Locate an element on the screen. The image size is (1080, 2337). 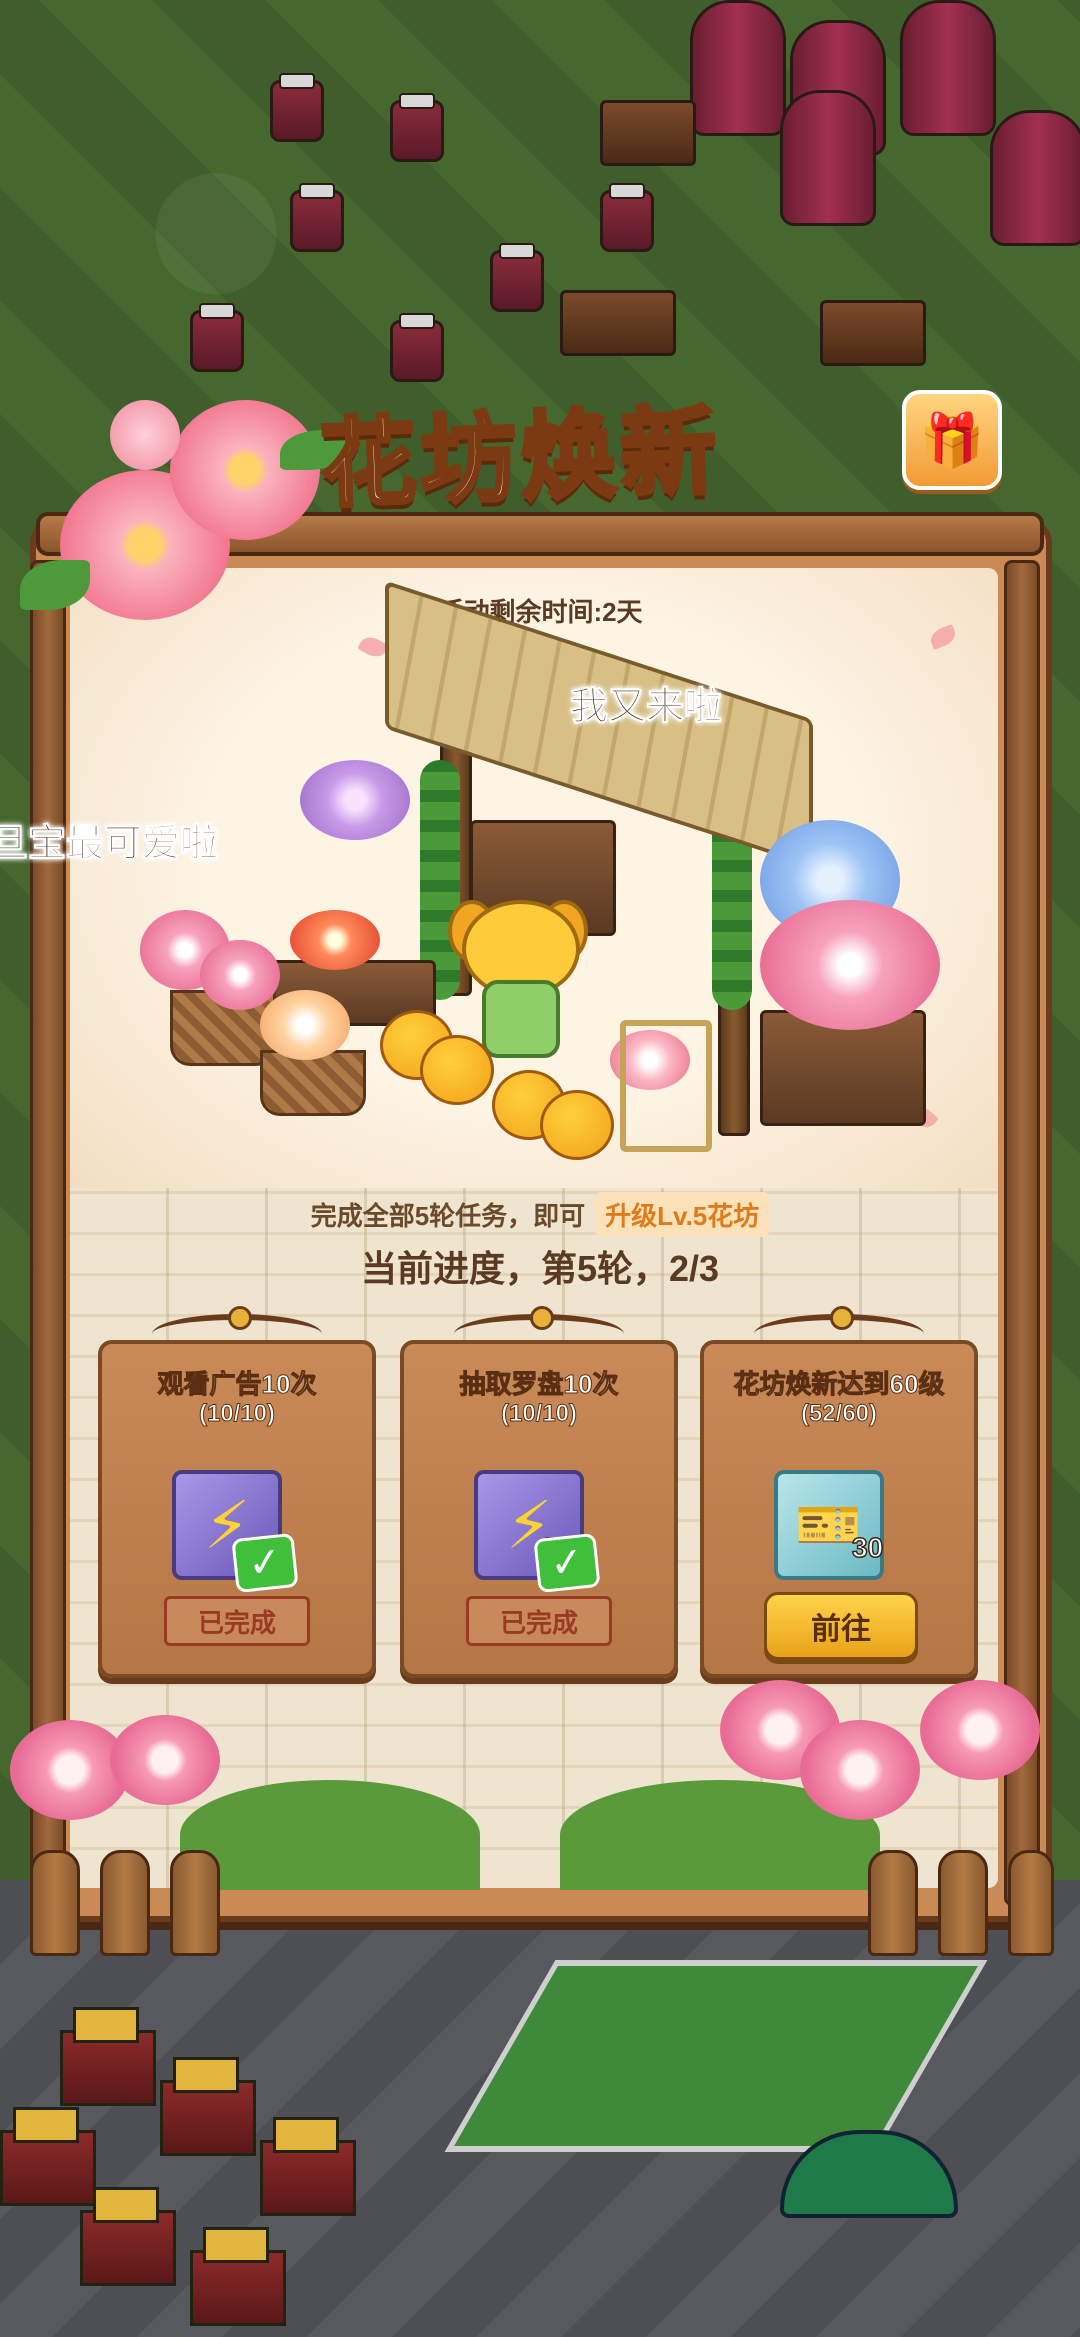
bamboo-chair is located at coordinates (666, 1086).